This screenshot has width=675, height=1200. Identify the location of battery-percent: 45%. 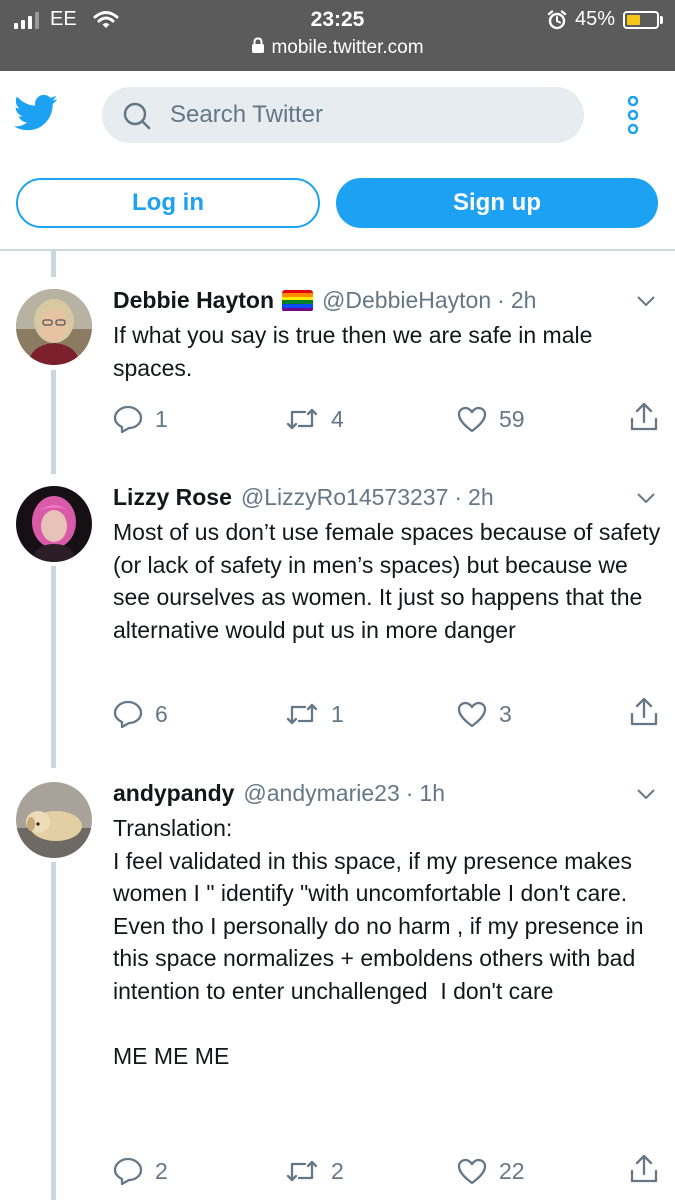
(594, 19).